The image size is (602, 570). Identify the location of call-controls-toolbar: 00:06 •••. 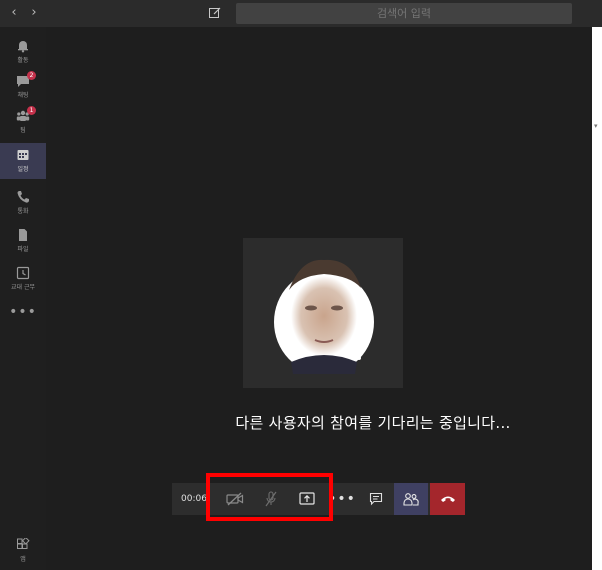
(318, 499).